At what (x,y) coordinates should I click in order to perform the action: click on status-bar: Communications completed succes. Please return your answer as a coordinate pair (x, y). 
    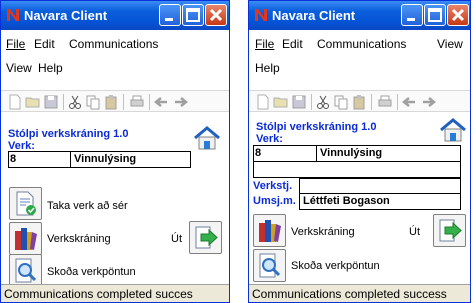
    Looking at the image, I should click on (115, 293).